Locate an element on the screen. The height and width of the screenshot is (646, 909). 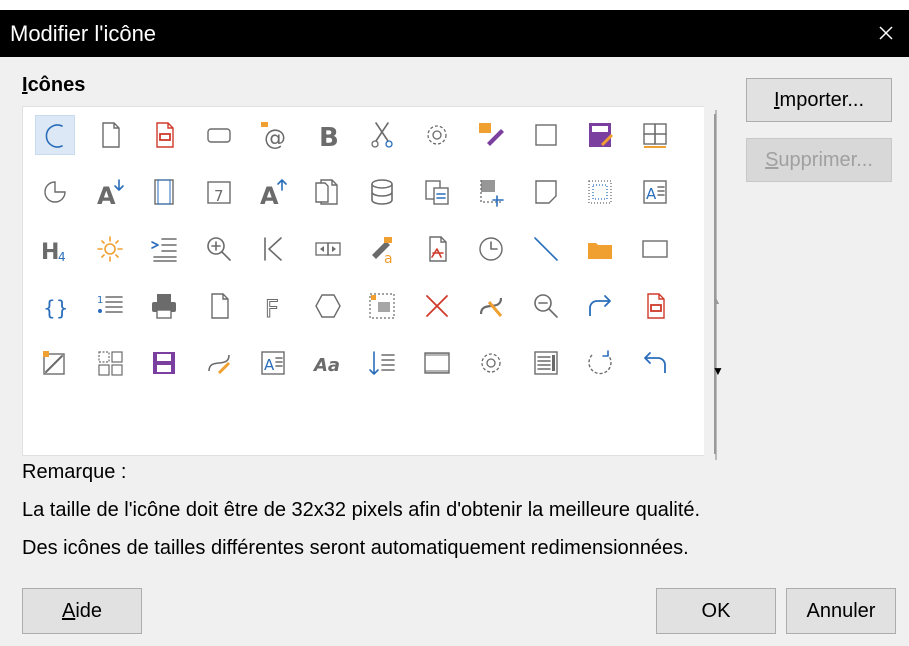
document-icon is located at coordinates (110, 135).